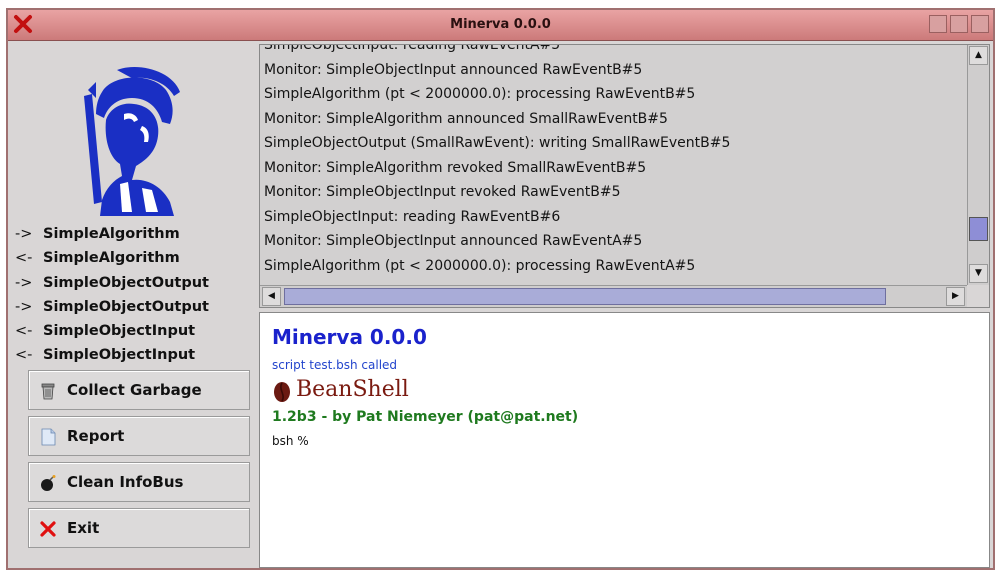 The width and height of the screenshot is (1001, 576). I want to click on horizontal-scrollbar: ◀ ▶, so click(614, 296).